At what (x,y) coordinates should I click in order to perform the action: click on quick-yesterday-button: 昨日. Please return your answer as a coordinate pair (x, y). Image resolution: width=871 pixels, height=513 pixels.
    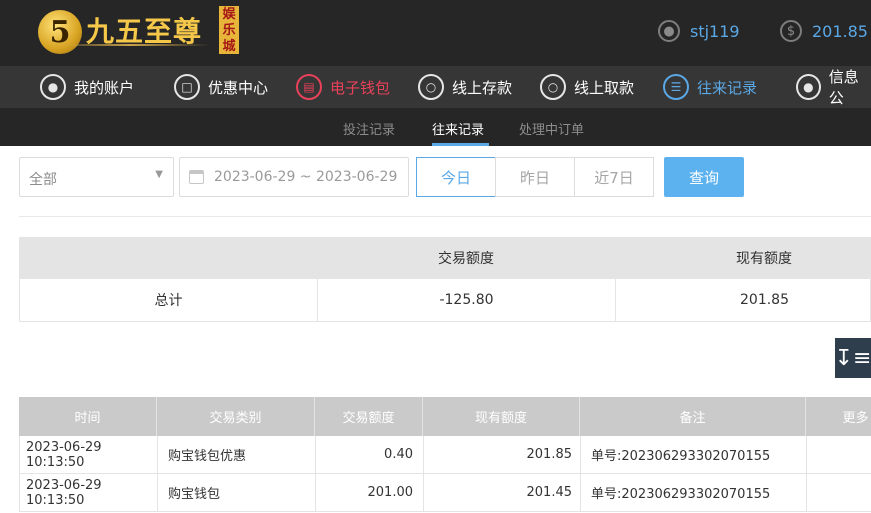
    Looking at the image, I should click on (535, 177).